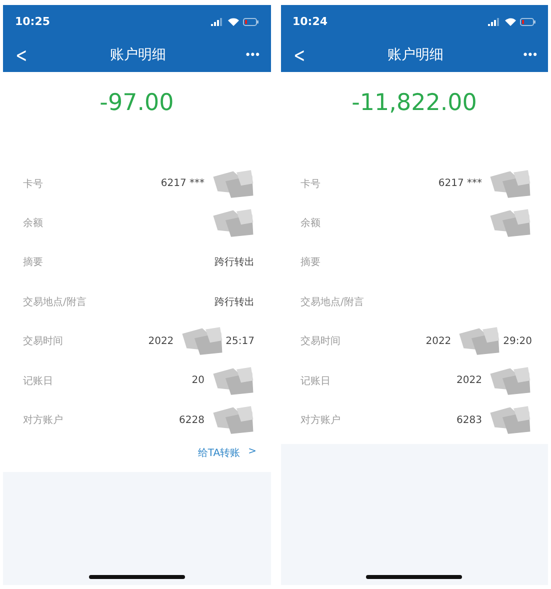 This screenshot has width=551, height=589. Describe the element at coordinates (240, 341) in the screenshot. I see `field-value: 25:17` at that location.